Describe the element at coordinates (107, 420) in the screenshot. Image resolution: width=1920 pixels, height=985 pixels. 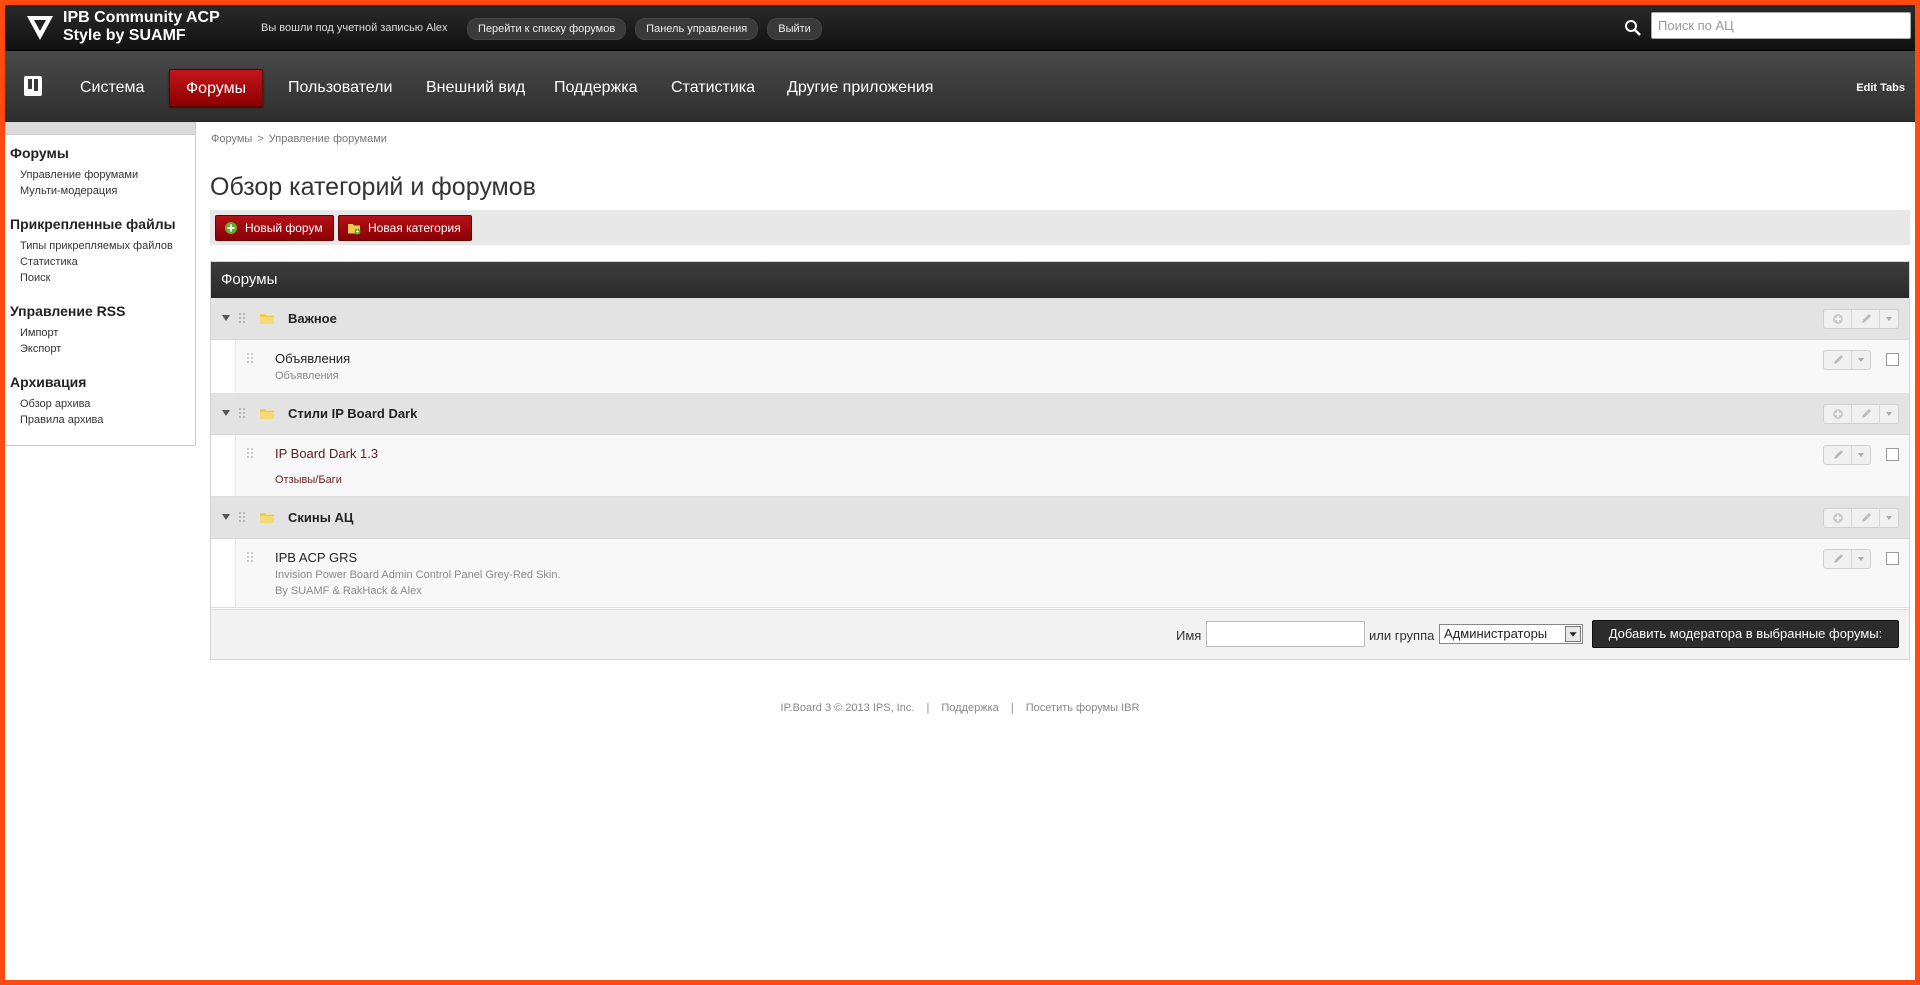
I see `sidebar-item-archive-rules: Правила архива` at that location.